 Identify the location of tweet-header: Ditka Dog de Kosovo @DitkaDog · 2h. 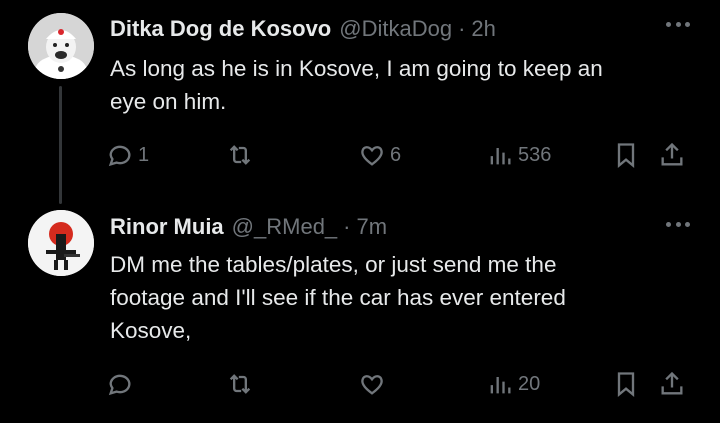
(303, 29).